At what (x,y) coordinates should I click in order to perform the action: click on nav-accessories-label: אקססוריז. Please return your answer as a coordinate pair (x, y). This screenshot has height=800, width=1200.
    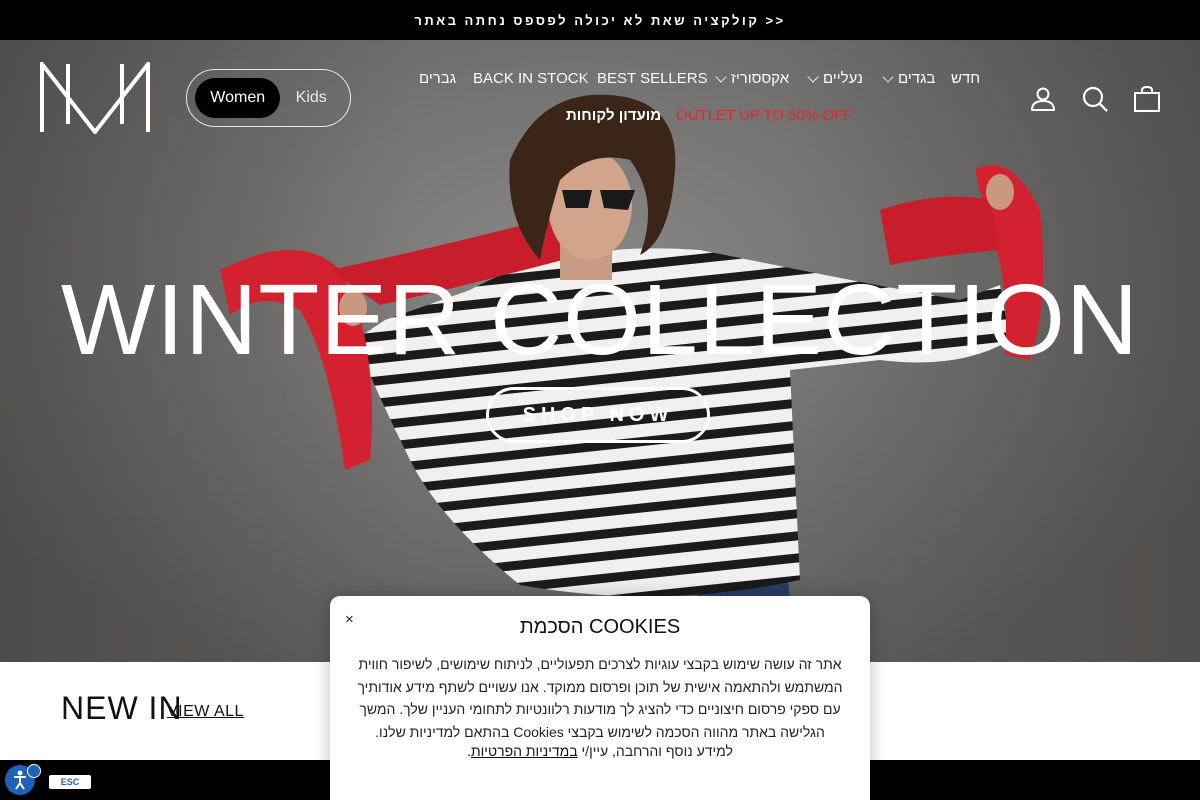
    Looking at the image, I should click on (760, 78).